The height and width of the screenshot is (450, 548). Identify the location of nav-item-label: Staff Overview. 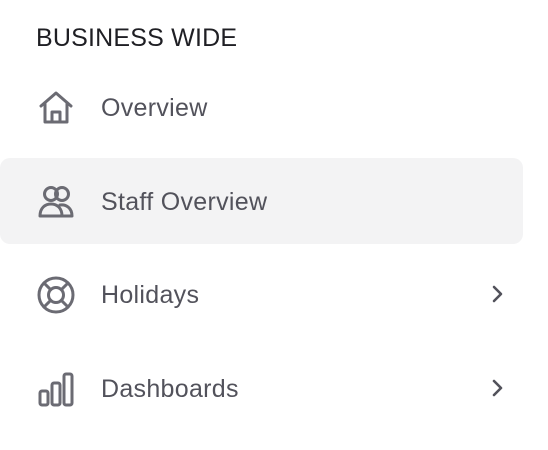
(184, 202).